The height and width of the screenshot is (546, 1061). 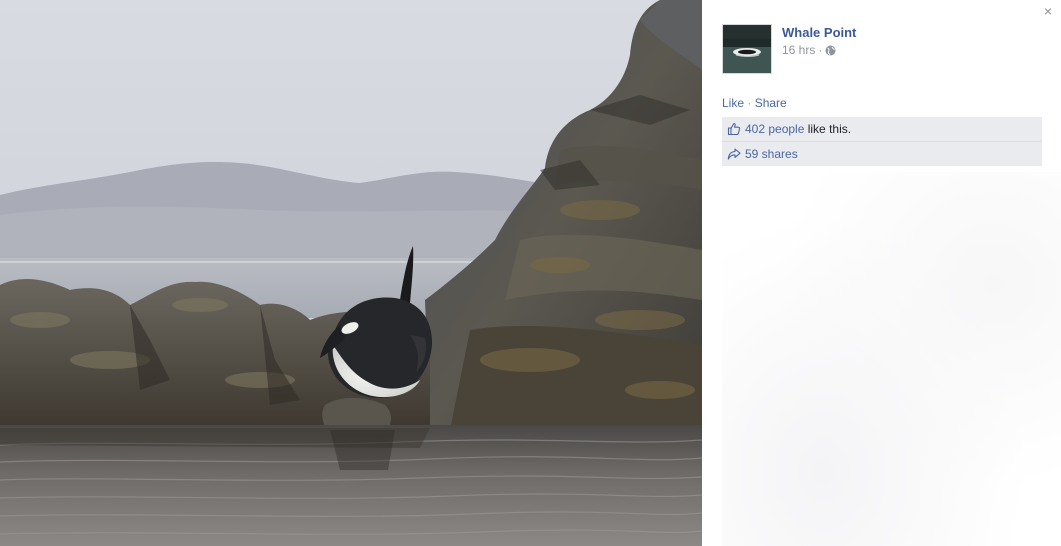 I want to click on post-meta: 16 hrs ·, so click(x=809, y=50).